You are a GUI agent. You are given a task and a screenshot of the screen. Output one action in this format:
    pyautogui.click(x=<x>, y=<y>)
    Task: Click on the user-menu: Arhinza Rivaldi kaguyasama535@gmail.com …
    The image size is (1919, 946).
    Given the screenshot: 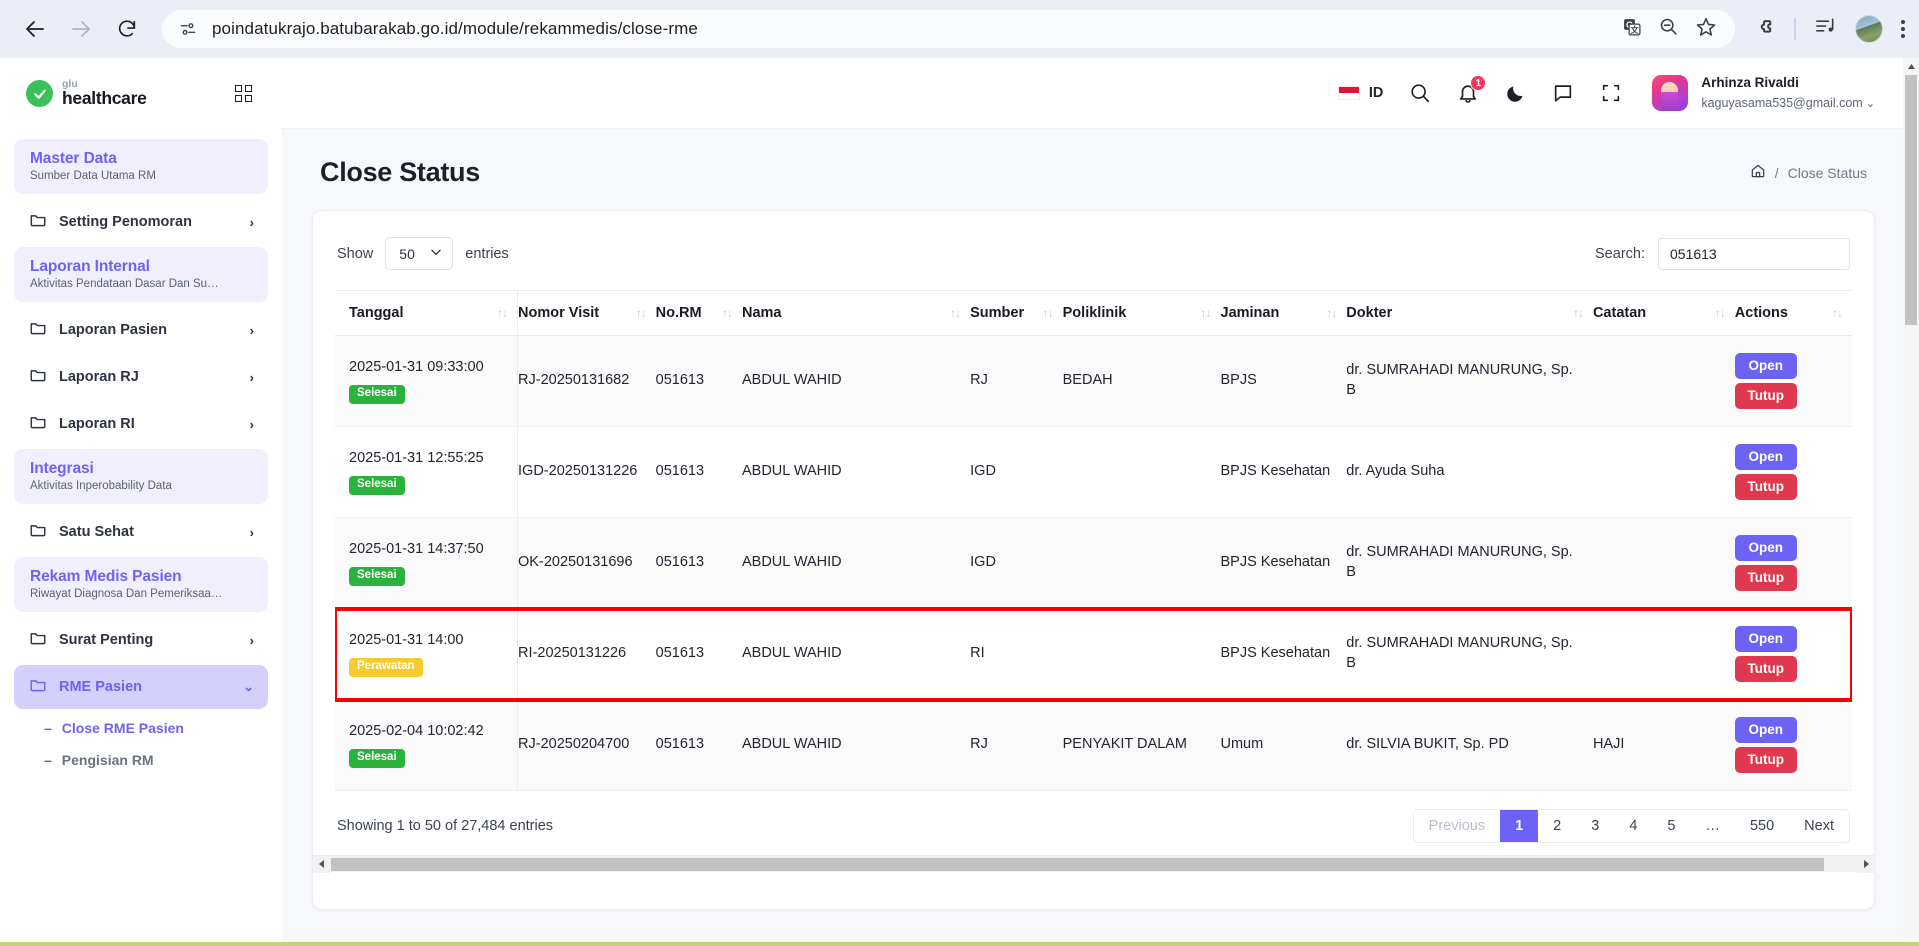 What is the action you would take?
    pyautogui.click(x=1763, y=93)
    